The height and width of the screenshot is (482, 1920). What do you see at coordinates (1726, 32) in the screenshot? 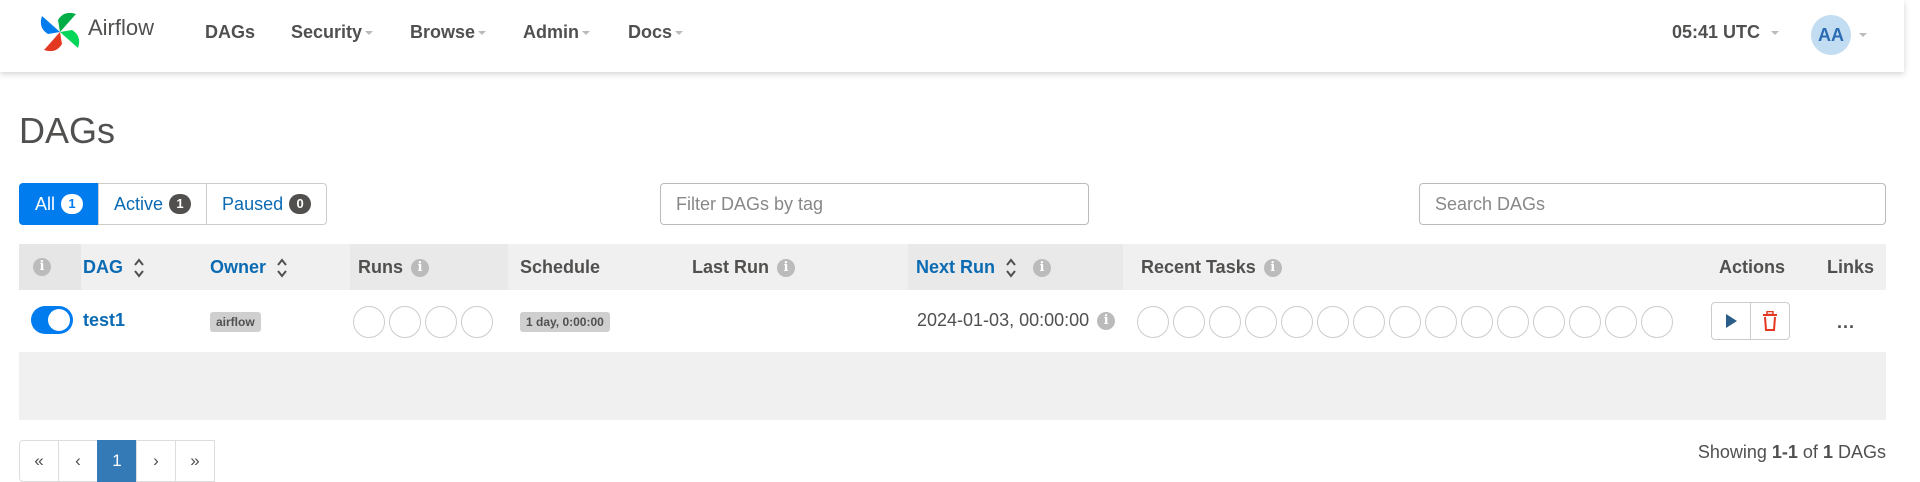
I see `utc-clock: 05:41 UTC` at bounding box center [1726, 32].